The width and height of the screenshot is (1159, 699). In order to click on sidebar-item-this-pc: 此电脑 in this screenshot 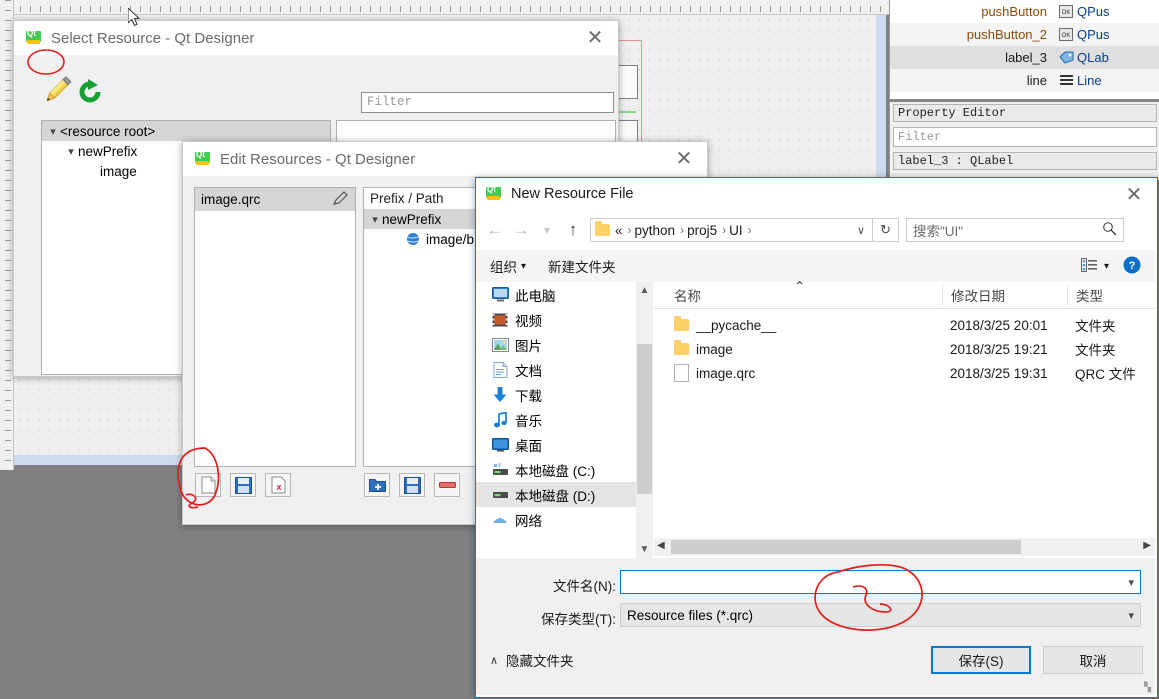, I will do `click(556, 294)`.